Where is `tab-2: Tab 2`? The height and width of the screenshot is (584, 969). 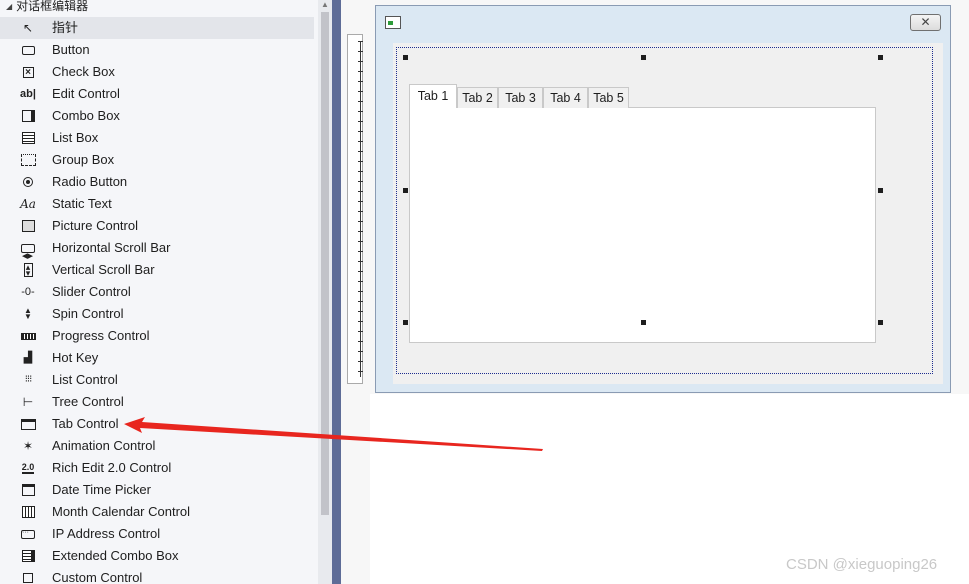
tab-2: Tab 2 is located at coordinates (477, 97).